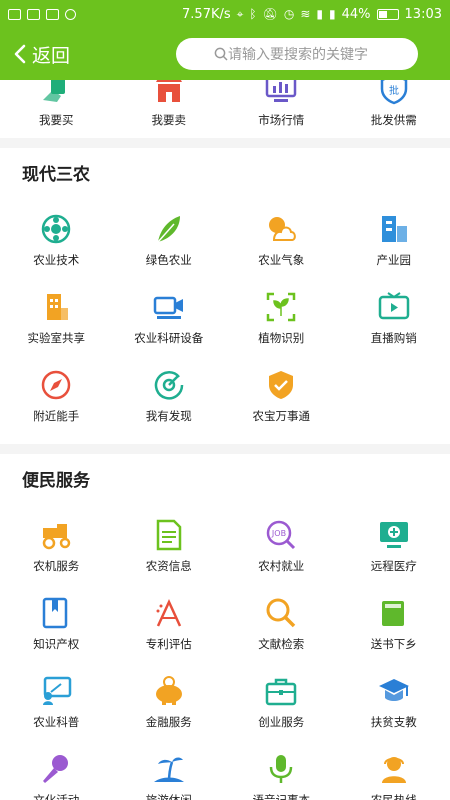  I want to click on menu-item-label: 创业服务, so click(281, 722).